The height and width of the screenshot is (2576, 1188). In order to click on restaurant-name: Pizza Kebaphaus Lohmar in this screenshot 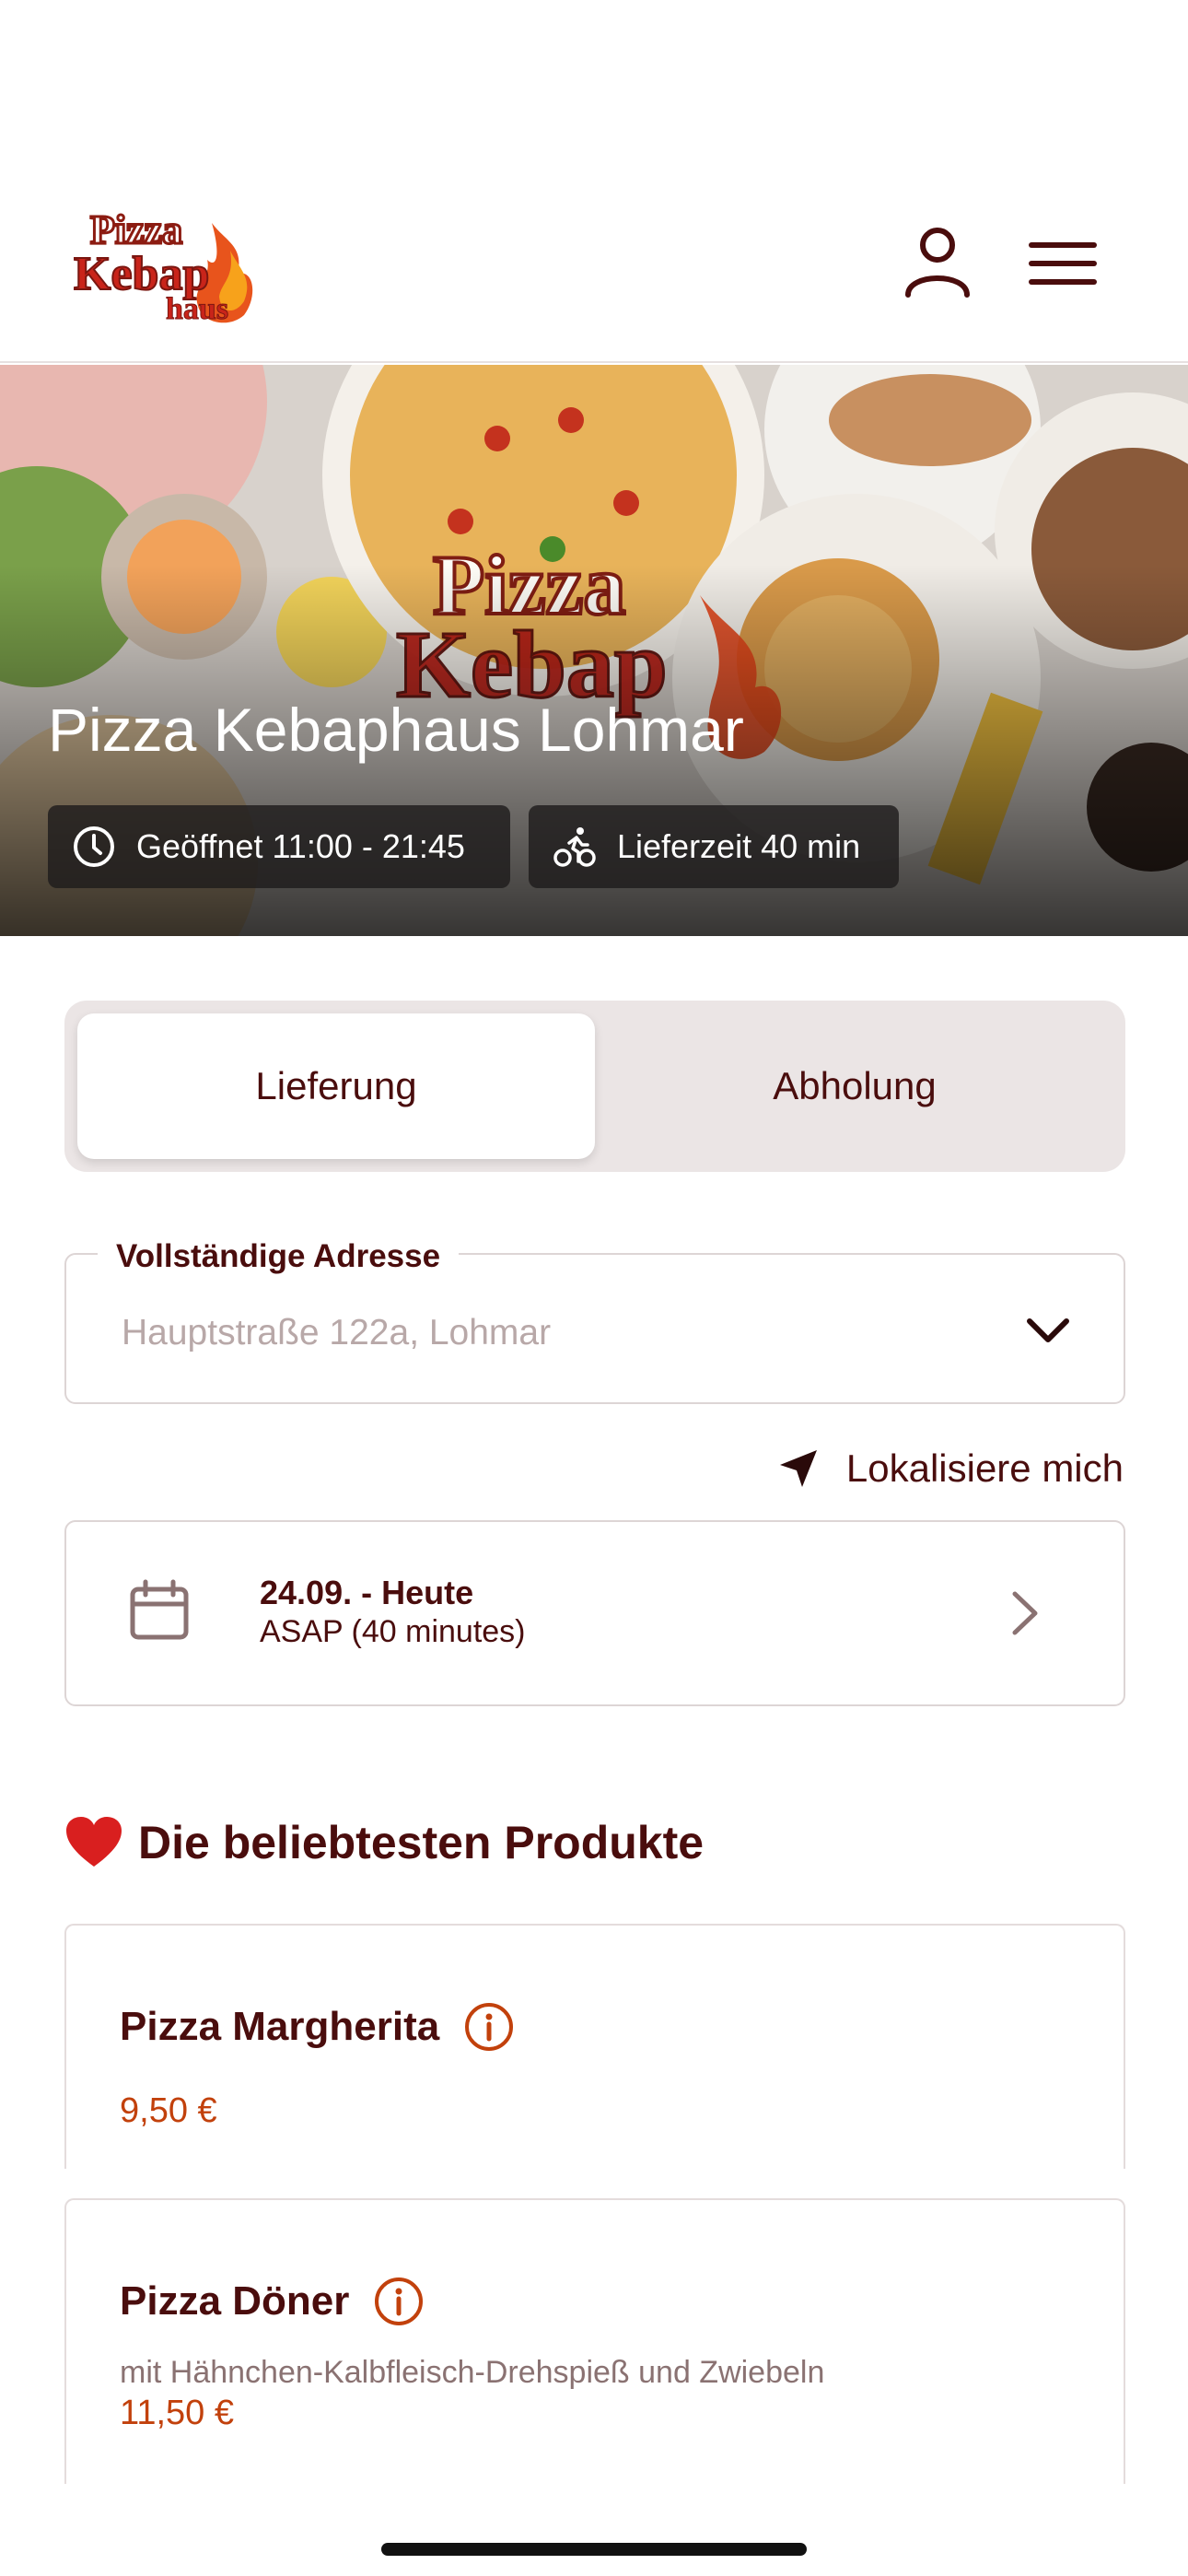, I will do `click(396, 730)`.